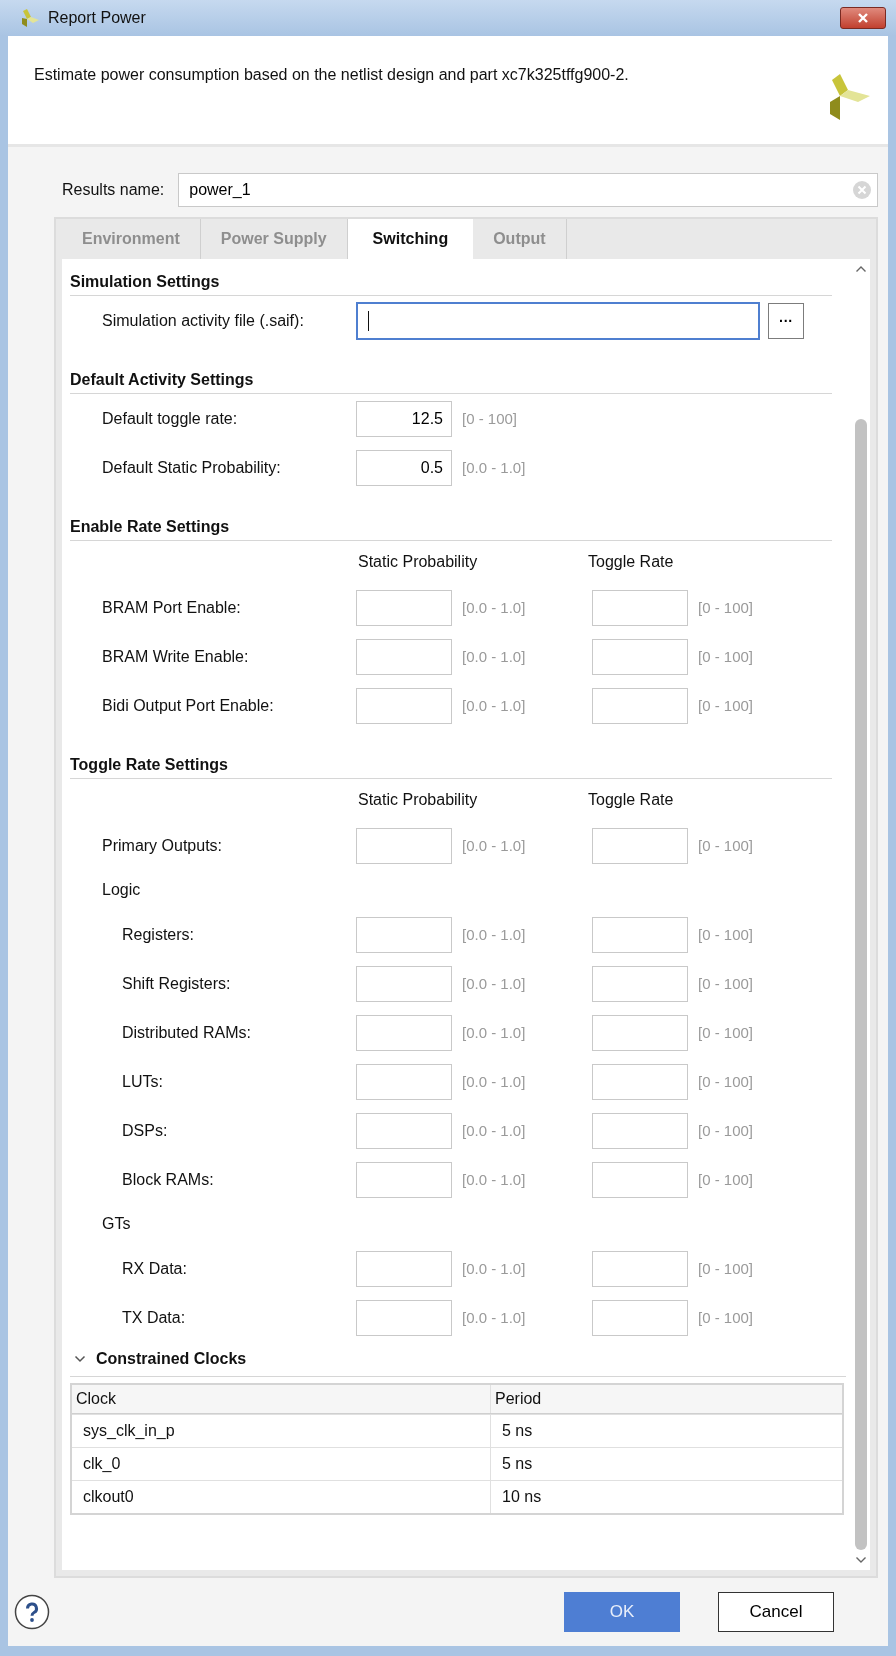 This screenshot has width=896, height=1656. Describe the element at coordinates (404, 418) in the screenshot. I see `number-field: 12.5` at that location.